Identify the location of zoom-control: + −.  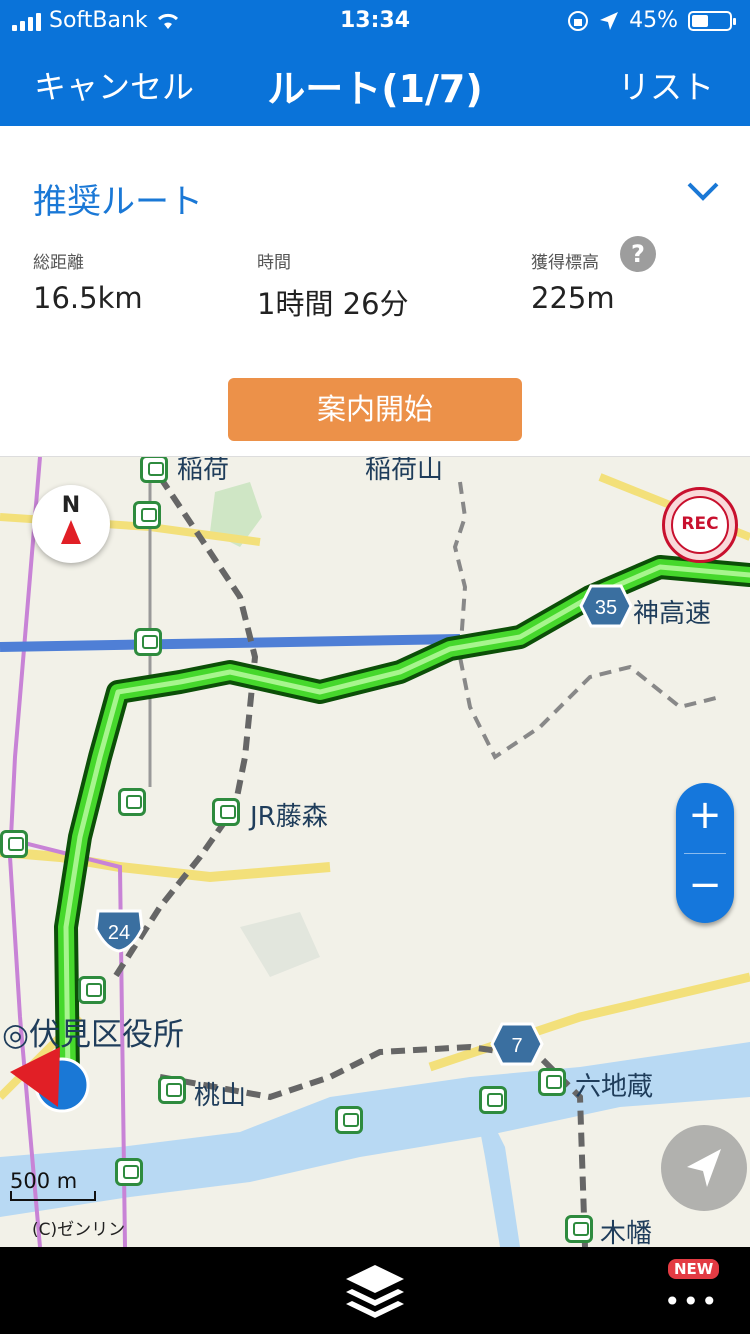
(705, 853).